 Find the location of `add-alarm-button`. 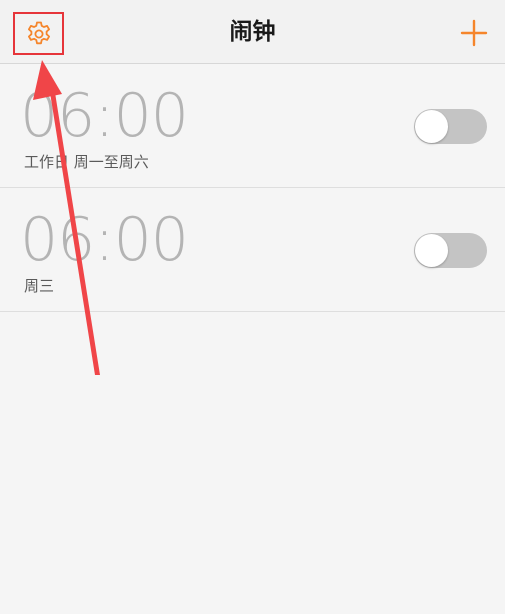

add-alarm-button is located at coordinates (474, 33).